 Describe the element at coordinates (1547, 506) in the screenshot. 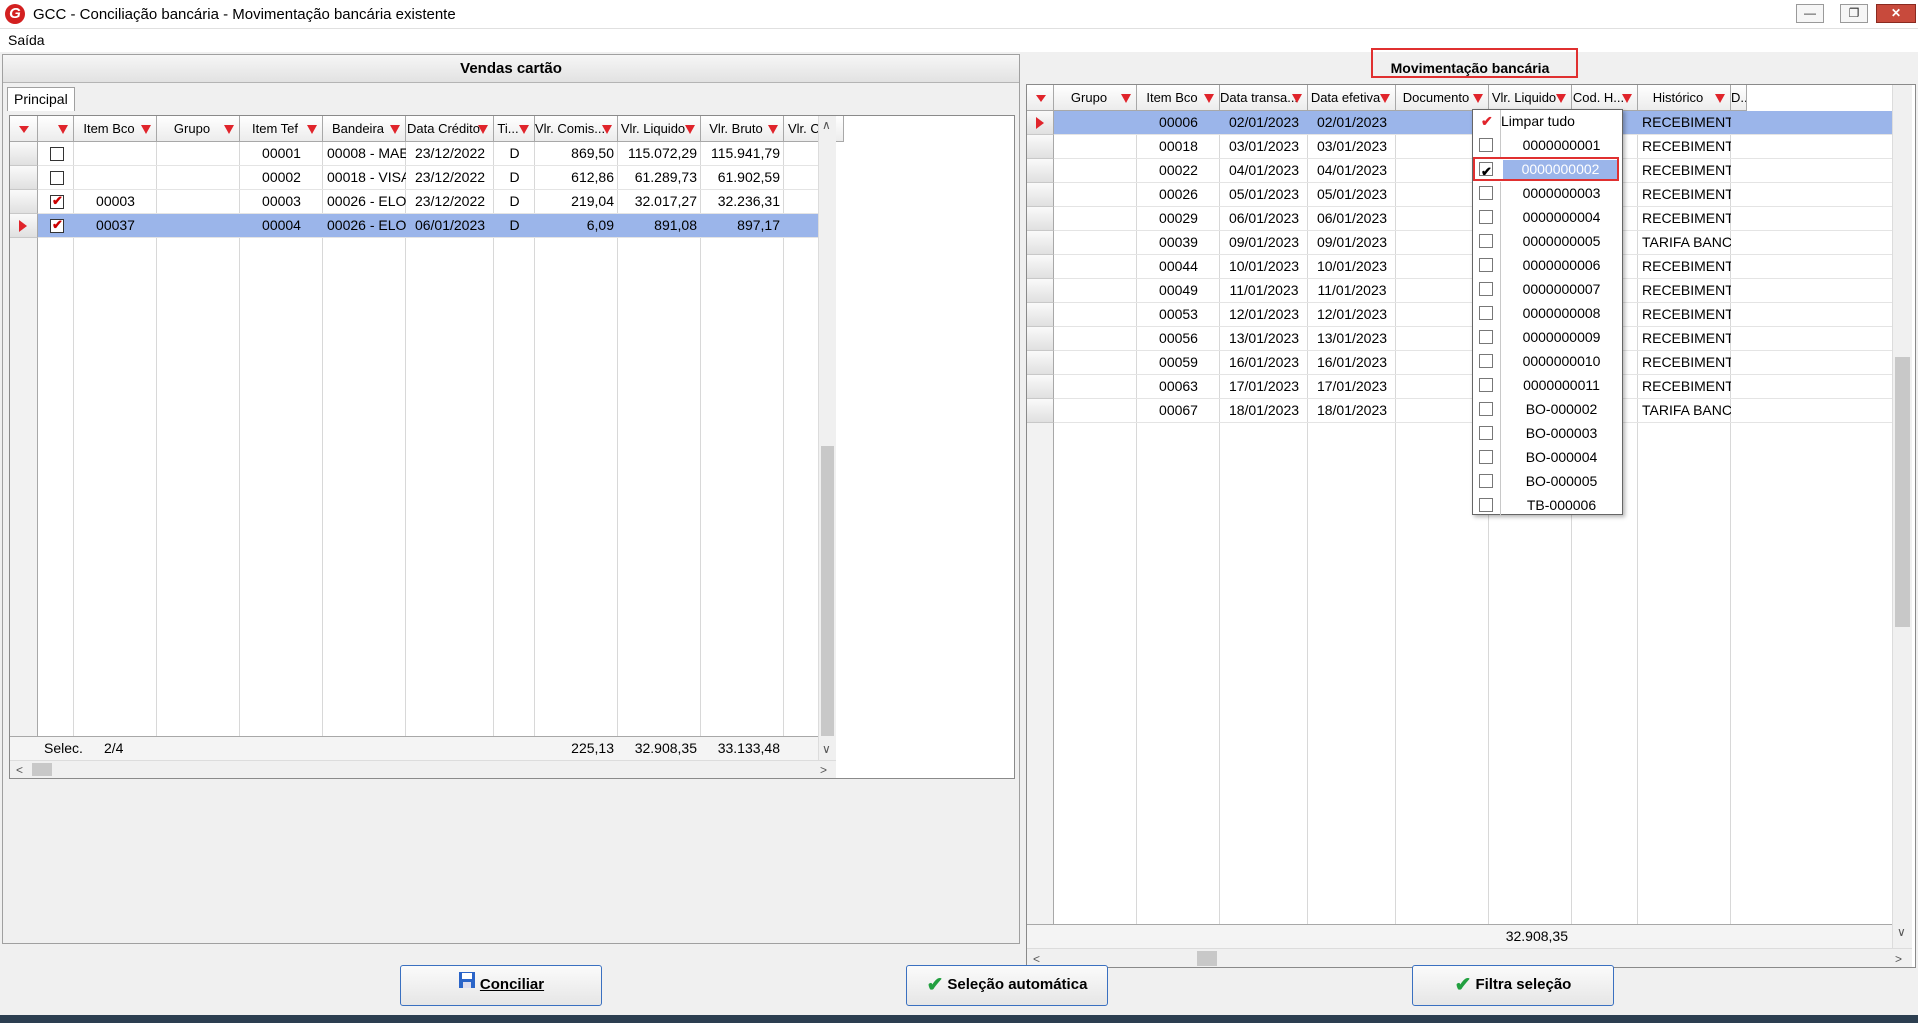

I see `filter-option: TB-000006` at that location.